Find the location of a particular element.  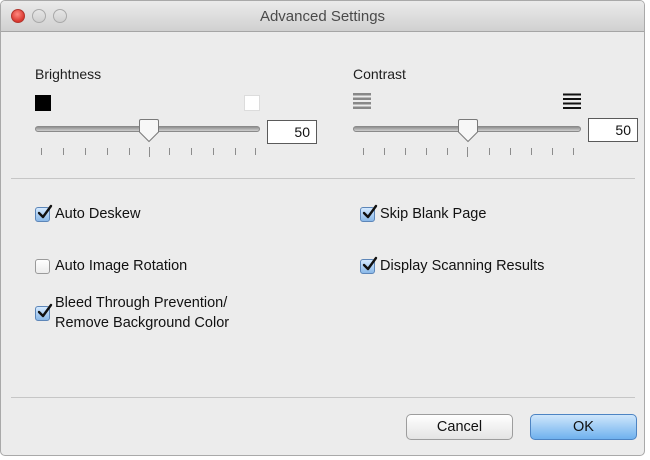

auto-deskew-label: Auto Deskew is located at coordinates (97, 214).